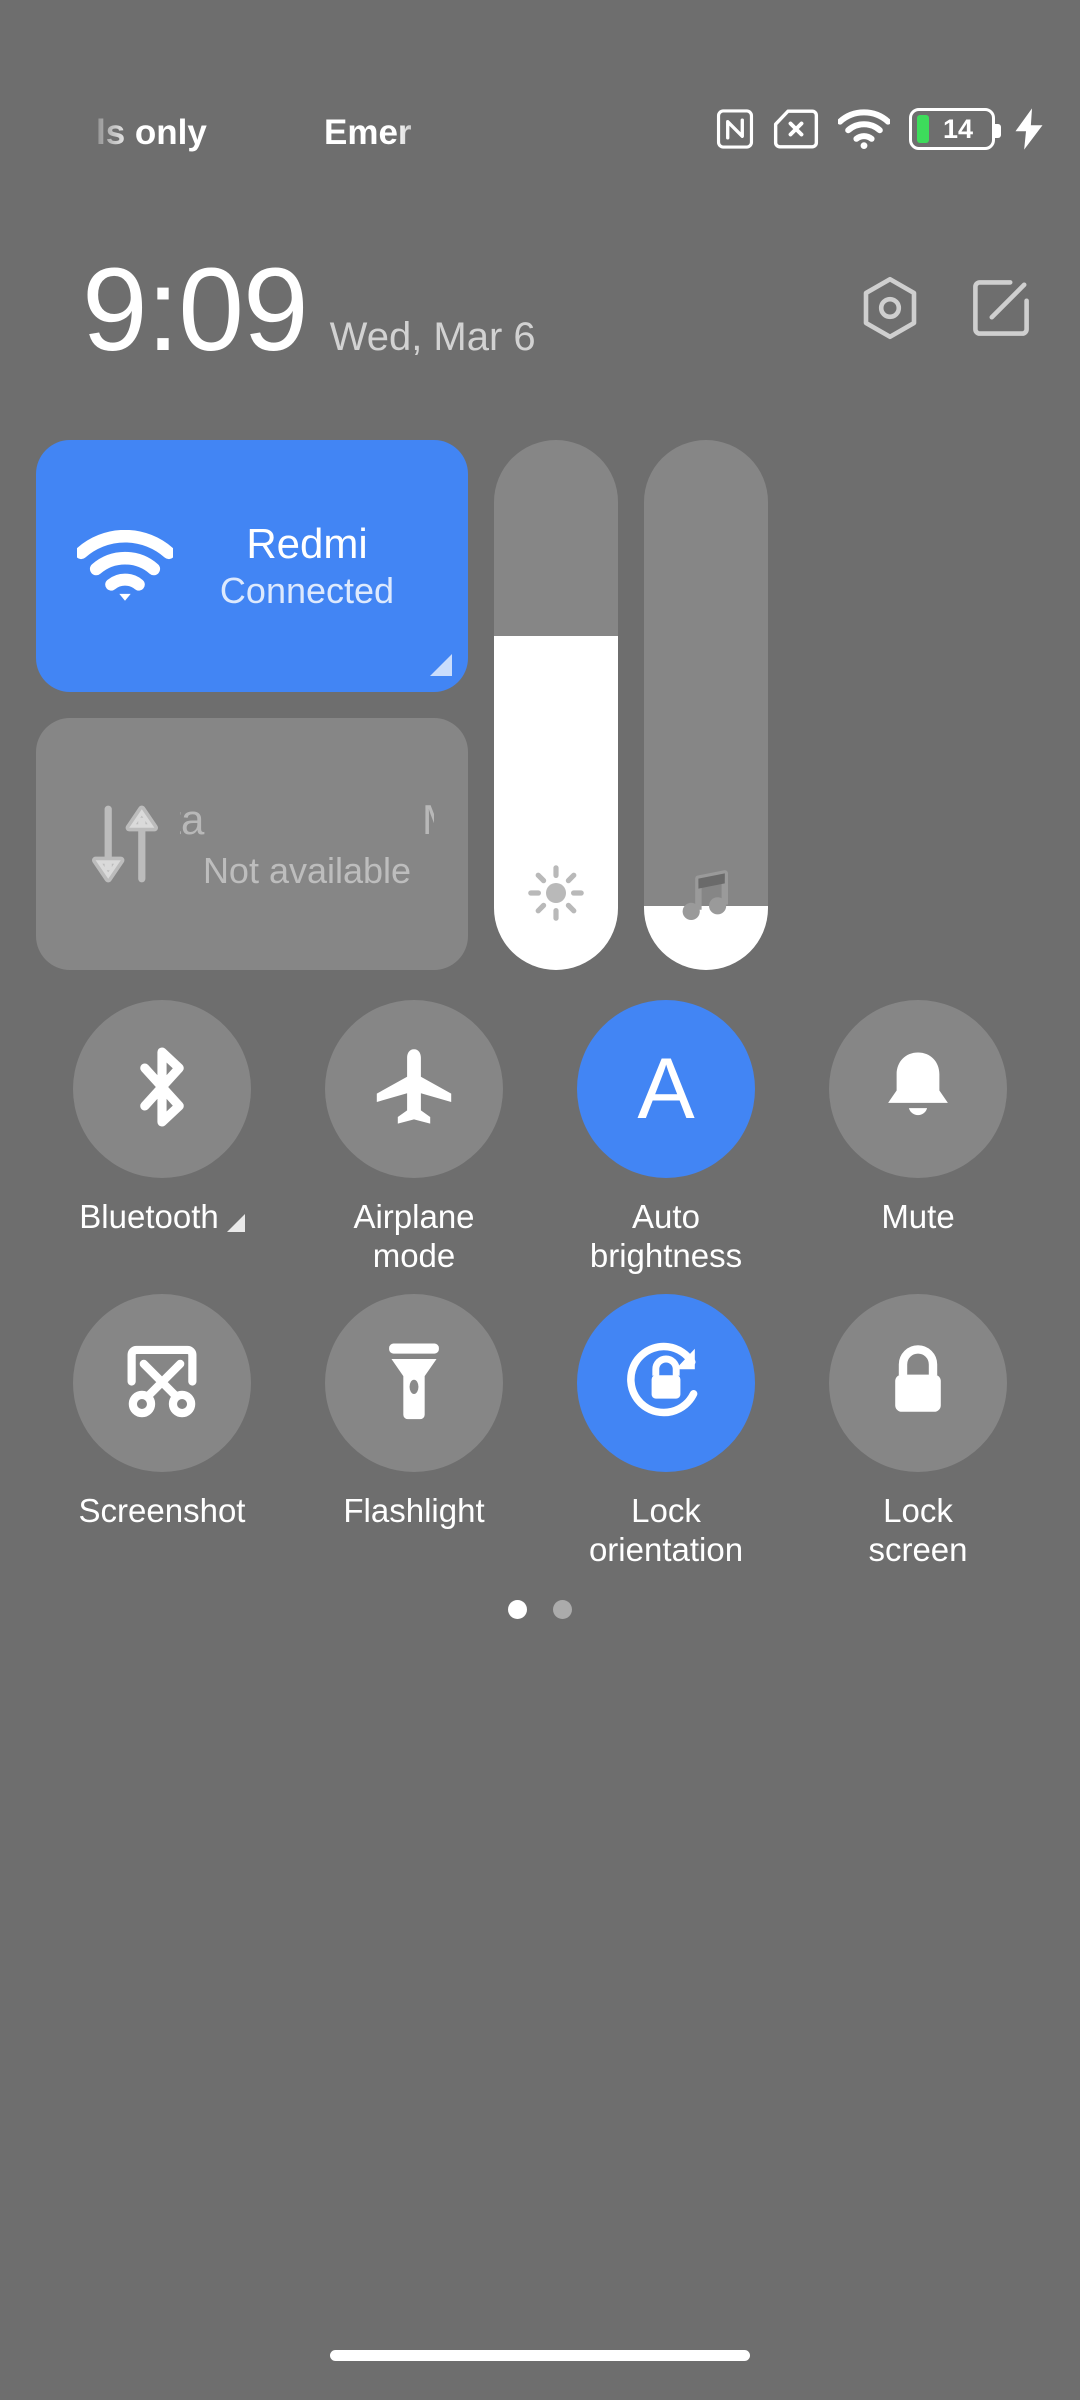 The height and width of the screenshot is (2400, 1080). I want to click on mobile-data-tile-text: ata Mob Not available, so click(307, 844).